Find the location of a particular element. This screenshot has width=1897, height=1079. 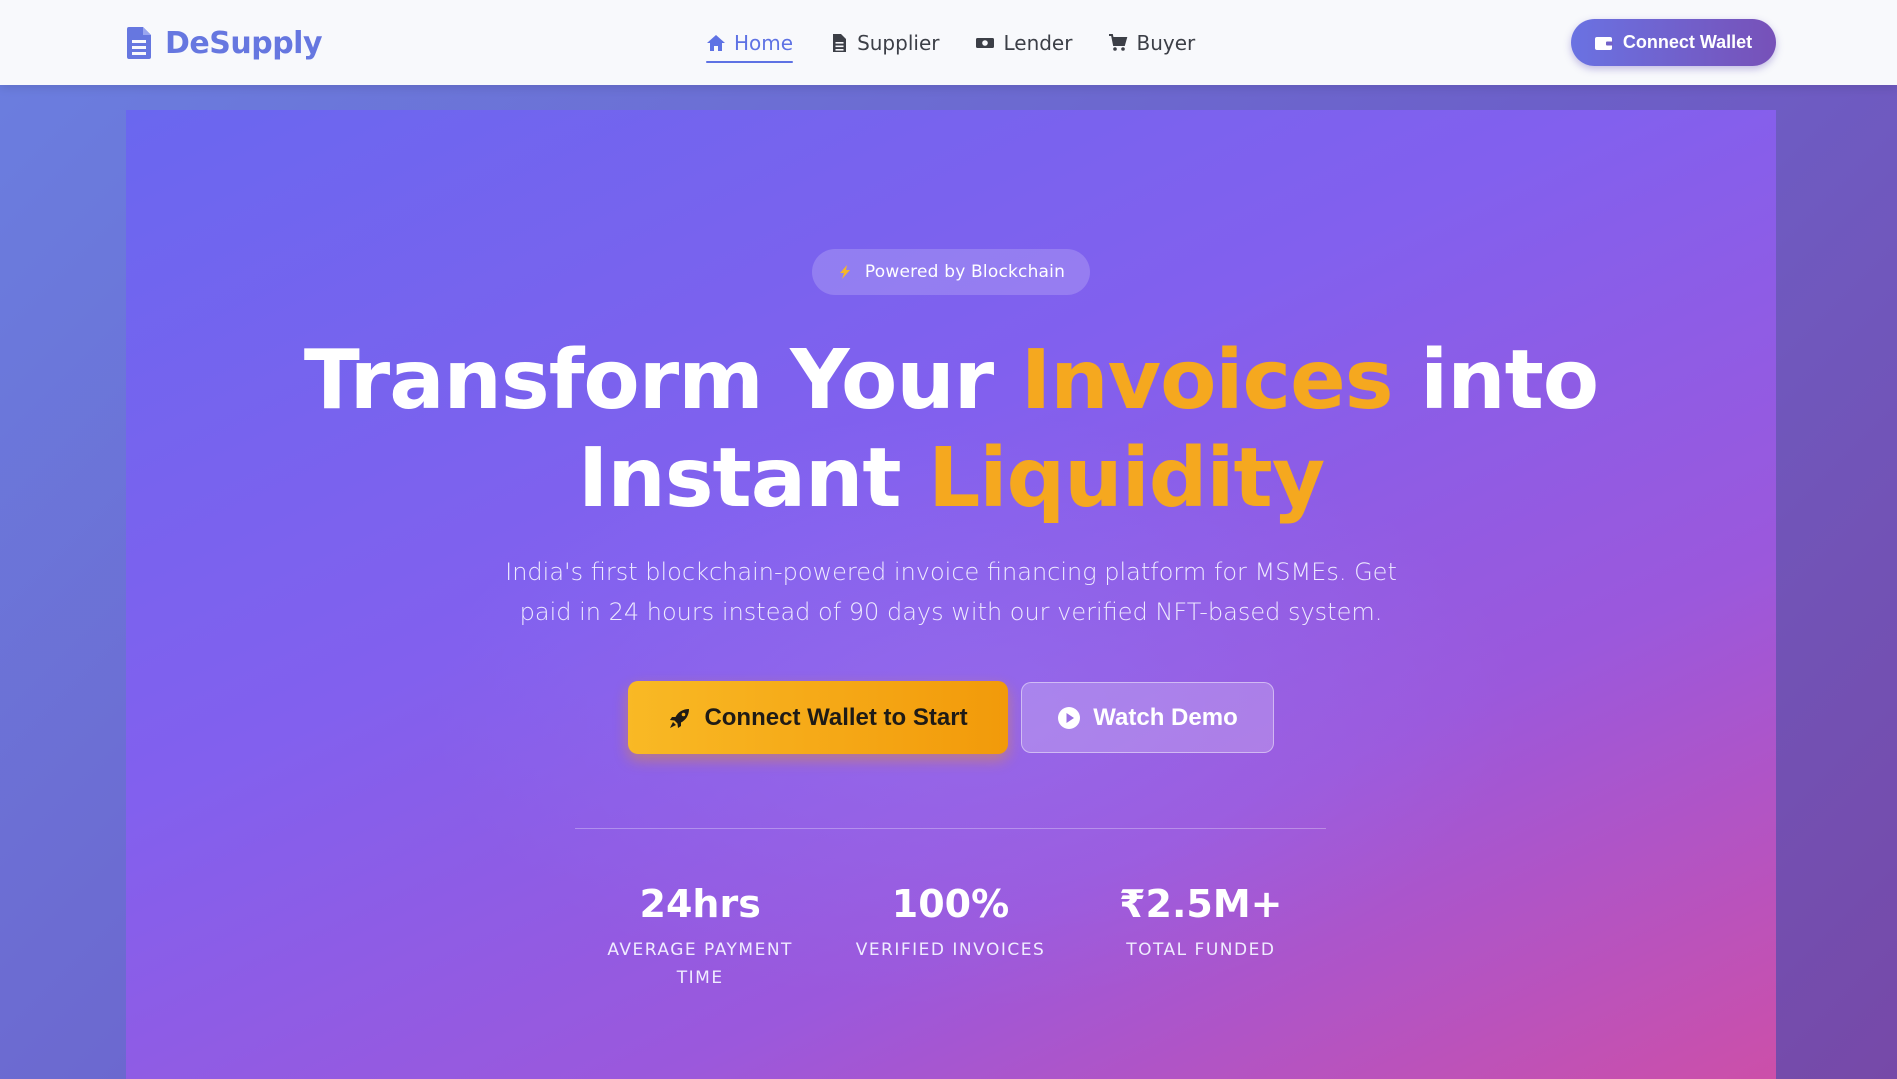

stat-value: 100% is located at coordinates (950, 904).